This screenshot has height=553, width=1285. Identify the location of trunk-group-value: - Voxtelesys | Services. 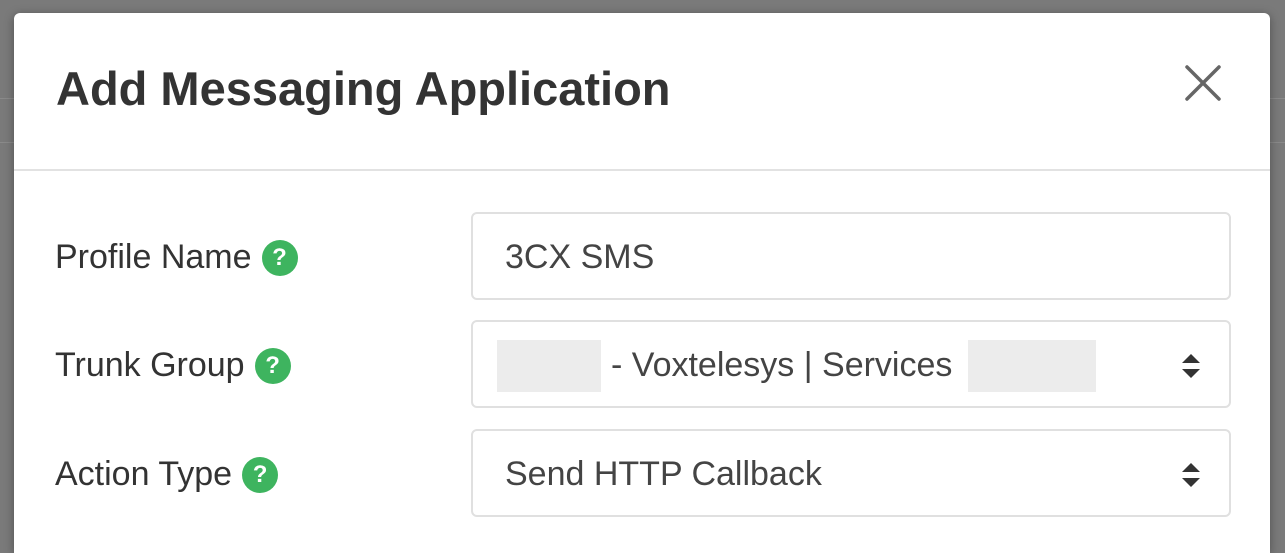
(782, 365).